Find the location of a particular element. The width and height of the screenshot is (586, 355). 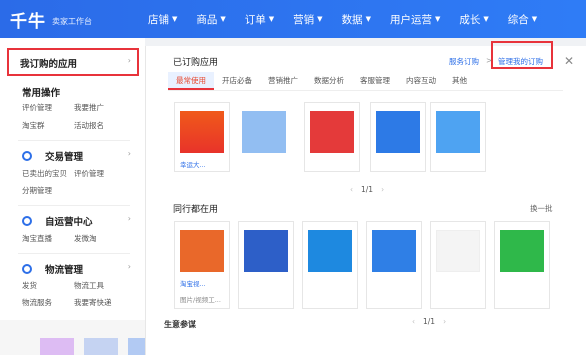

sidebar-link: 我要推广 is located at coordinates (89, 107).